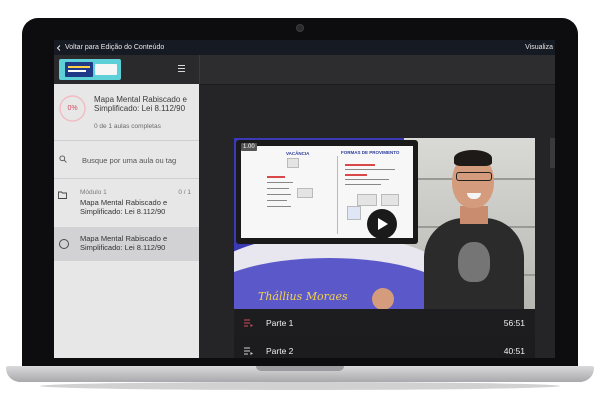 The height and width of the screenshot is (400, 600). I want to click on search-icon, so click(63, 159).